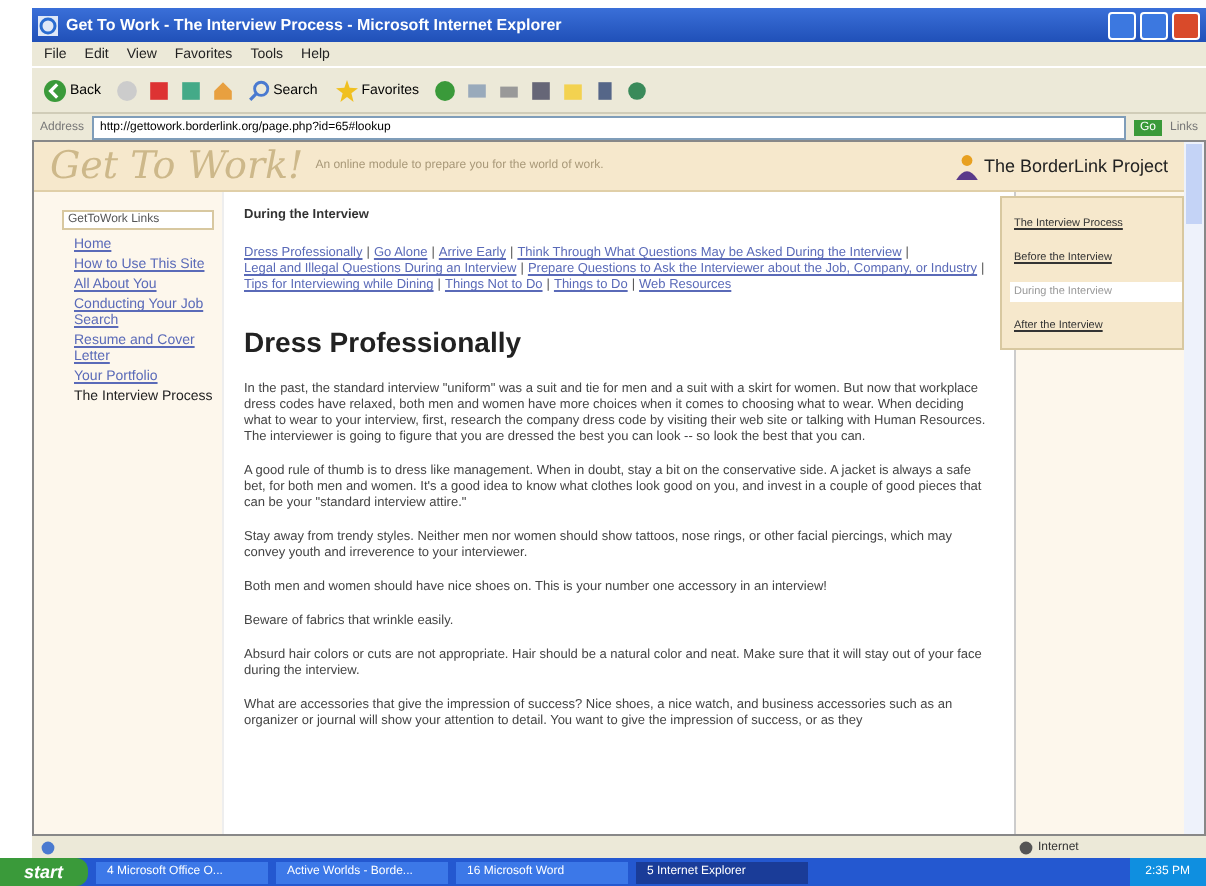 Image resolution: width=1206 pixels, height=886 pixels. I want to click on scrollbar, so click(1194, 488).